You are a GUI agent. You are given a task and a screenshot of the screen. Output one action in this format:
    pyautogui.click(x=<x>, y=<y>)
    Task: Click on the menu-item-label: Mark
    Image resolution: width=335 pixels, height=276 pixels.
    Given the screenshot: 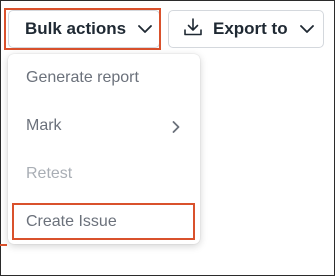 What is the action you would take?
    pyautogui.click(x=44, y=125)
    